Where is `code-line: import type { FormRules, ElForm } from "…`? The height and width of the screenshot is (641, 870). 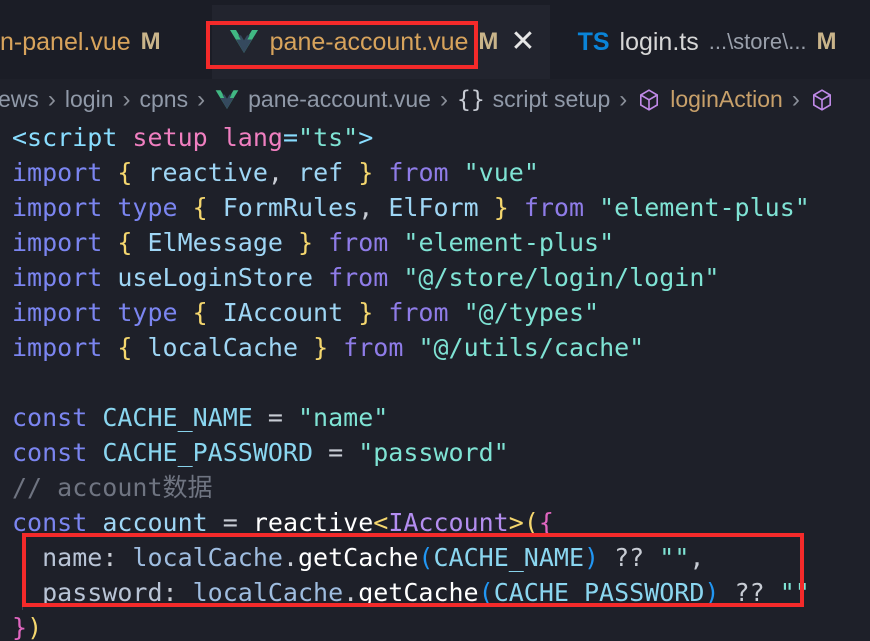 code-line: import type { FormRules, ElForm } from "… is located at coordinates (435, 207).